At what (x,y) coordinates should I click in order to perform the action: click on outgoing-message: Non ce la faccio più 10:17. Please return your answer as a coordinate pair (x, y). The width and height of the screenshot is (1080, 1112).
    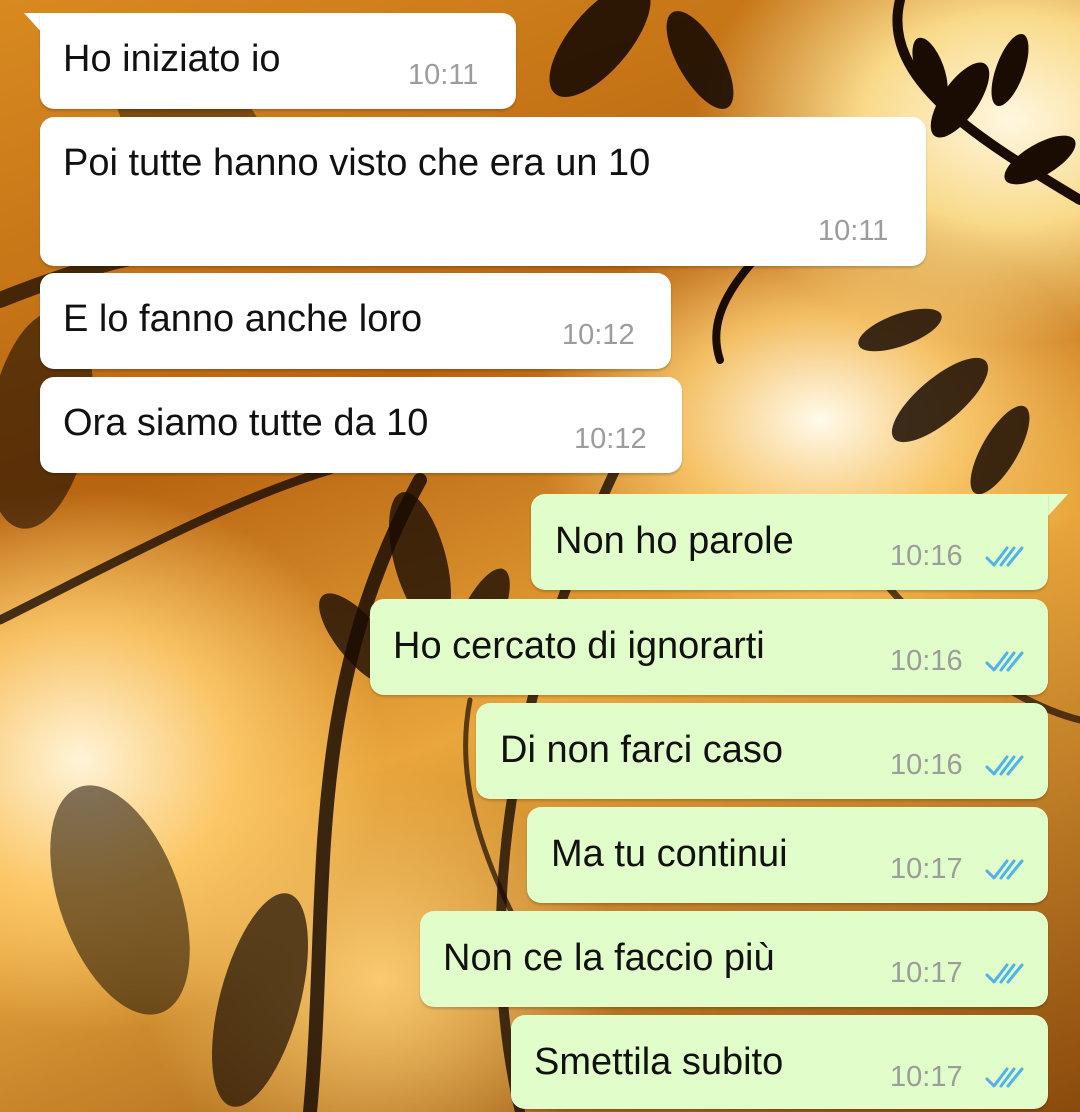
    Looking at the image, I should click on (734, 959).